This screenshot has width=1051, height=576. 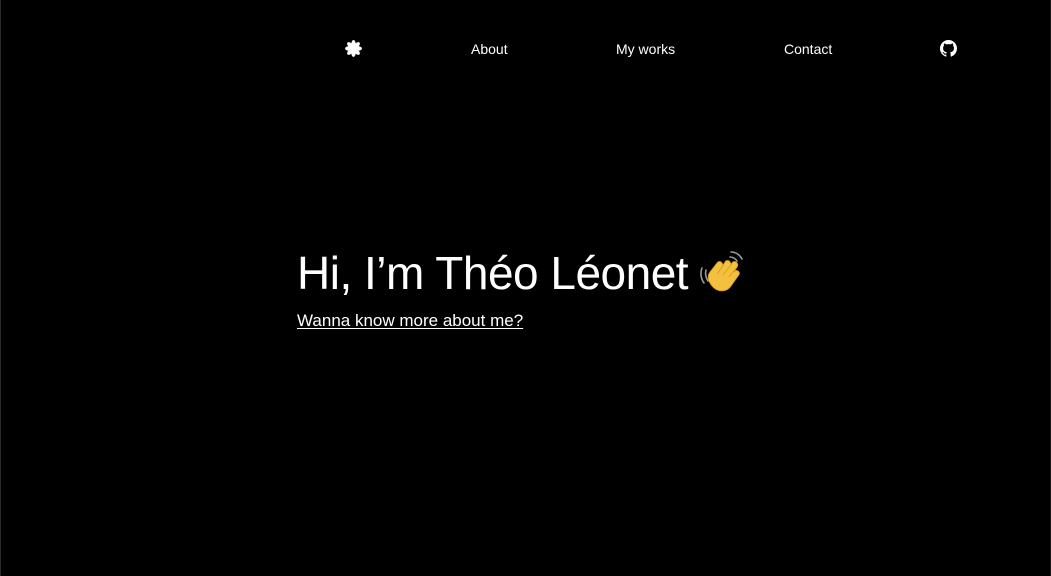 I want to click on waving-hand-icon, so click(x=721, y=271).